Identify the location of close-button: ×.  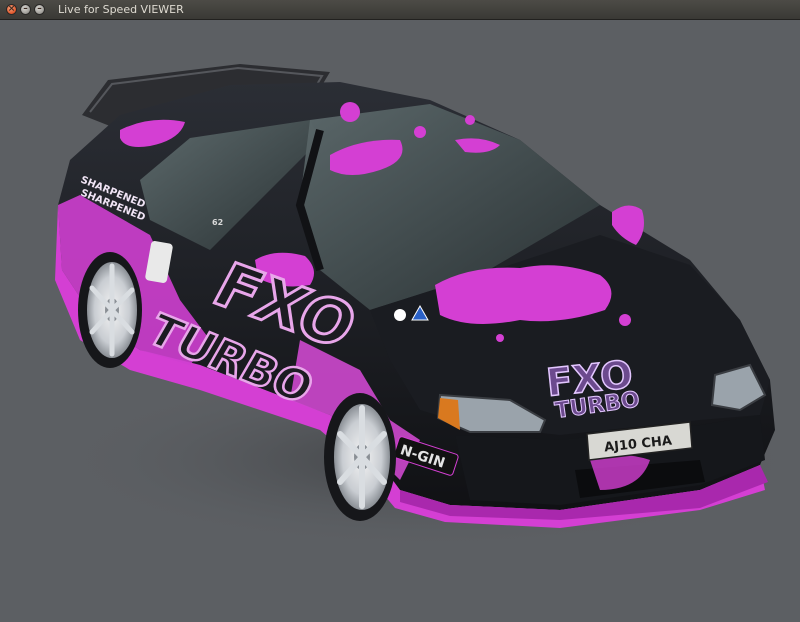
(11, 9).